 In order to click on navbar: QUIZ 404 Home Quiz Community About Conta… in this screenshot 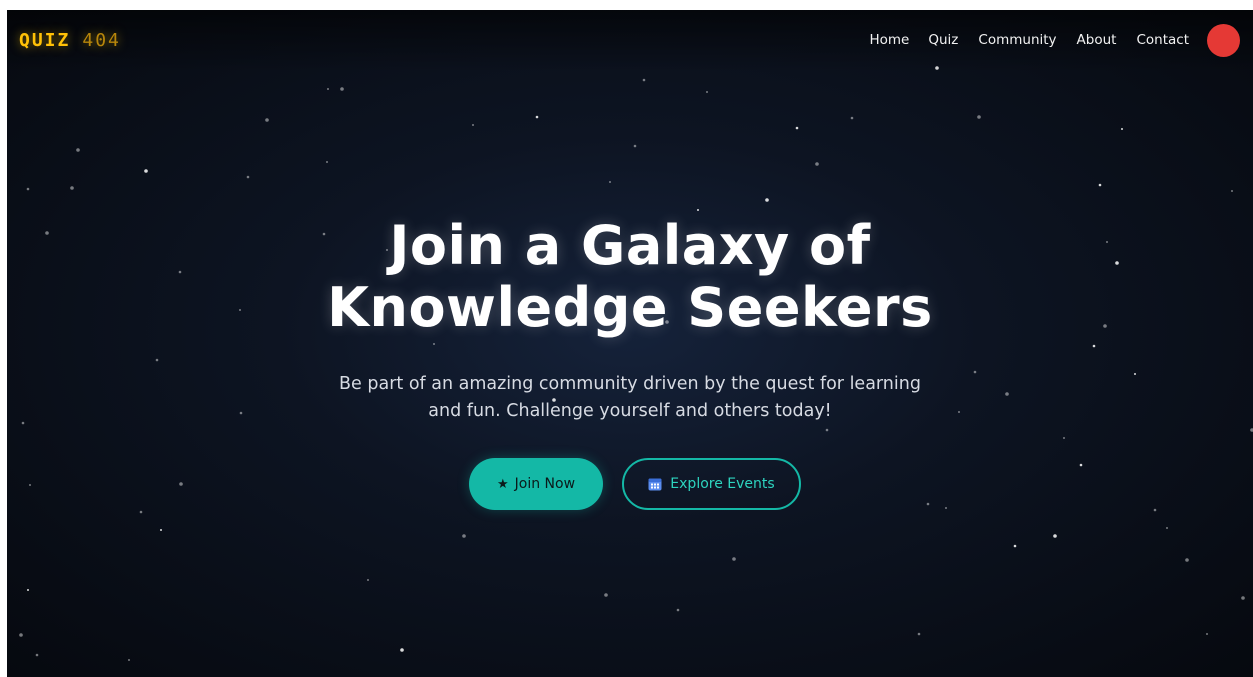, I will do `click(630, 41)`.